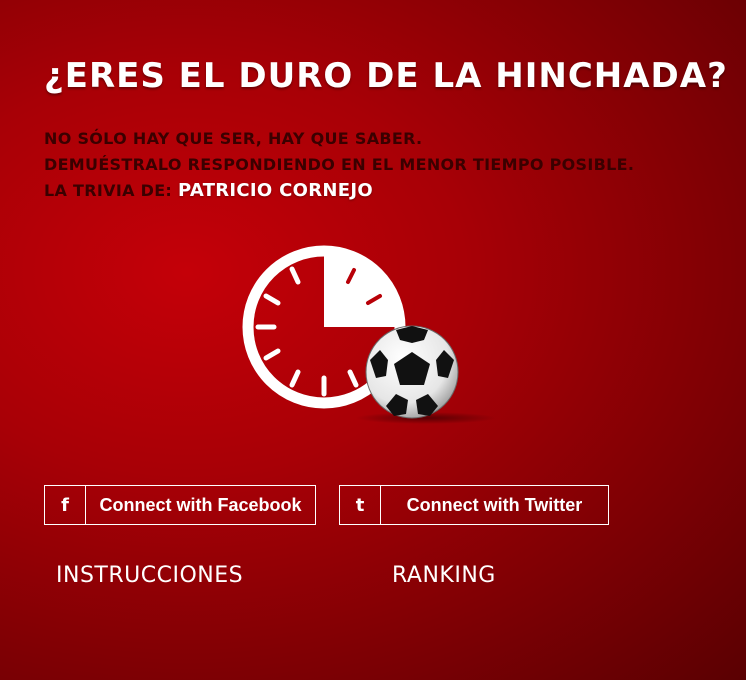  I want to click on connect-twitter-button: t Connect with Twitter, so click(474, 505).